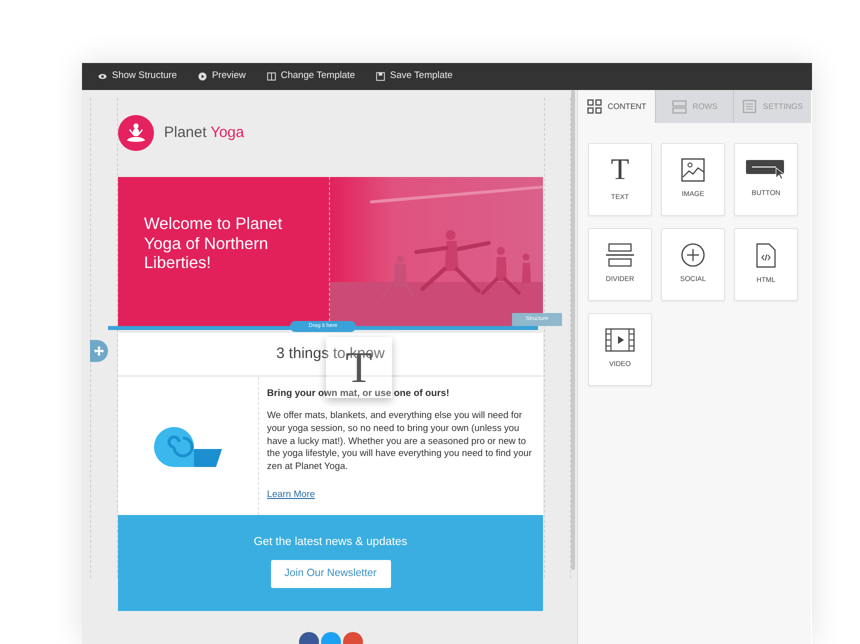 The height and width of the screenshot is (644, 860). What do you see at coordinates (331, 542) in the screenshot?
I see `newsletter-title: Get the latest news & updates` at bounding box center [331, 542].